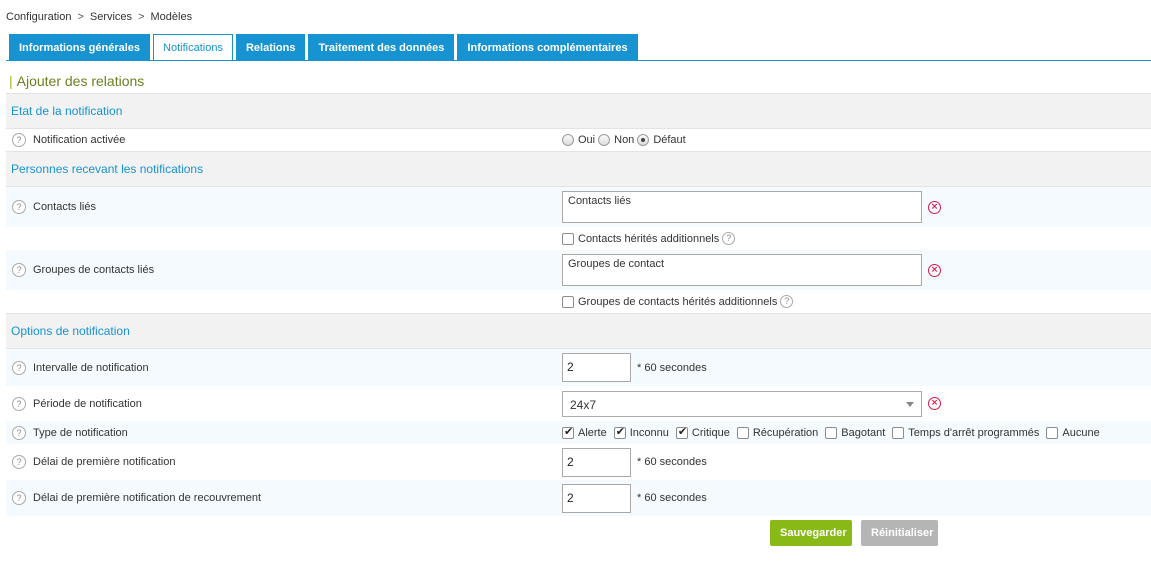 The height and width of the screenshot is (573, 1151). Describe the element at coordinates (578, 331) in the screenshot. I see `section-header-options: Options de notification` at that location.